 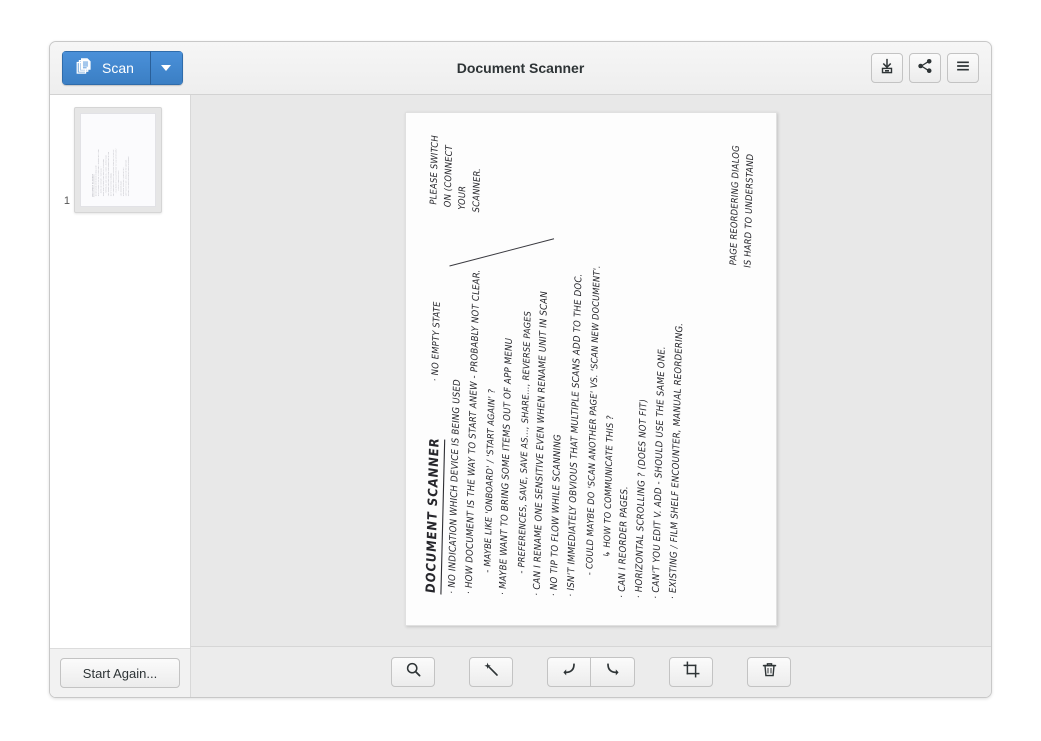 I want to click on page-number-label: 1, so click(x=66, y=201).